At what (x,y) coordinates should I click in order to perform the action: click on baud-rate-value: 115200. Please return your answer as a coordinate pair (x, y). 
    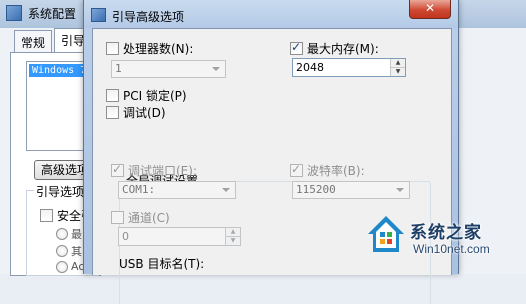
    Looking at the image, I should click on (316, 189).